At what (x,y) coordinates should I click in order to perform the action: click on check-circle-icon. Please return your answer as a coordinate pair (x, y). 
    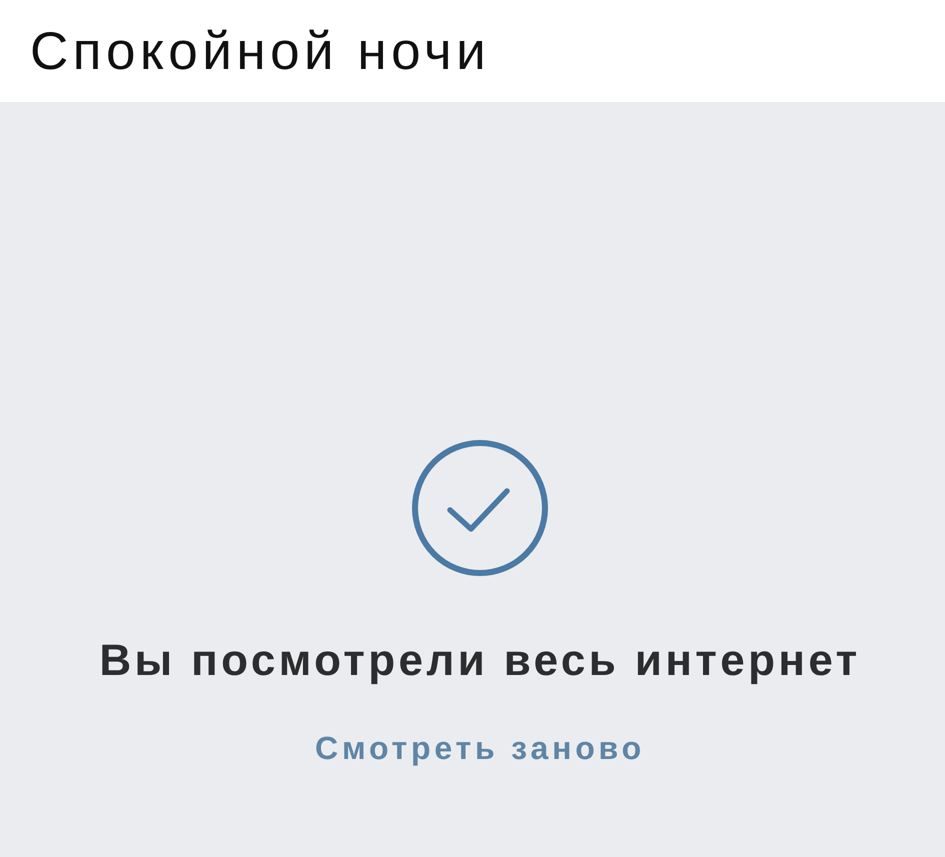
    Looking at the image, I should click on (480, 508).